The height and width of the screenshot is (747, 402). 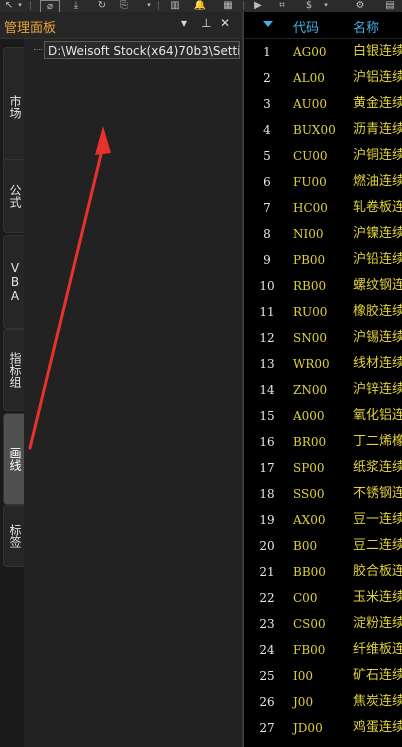 I want to click on table-row: 21 BB00 胶合板连, so click(x=323, y=572).